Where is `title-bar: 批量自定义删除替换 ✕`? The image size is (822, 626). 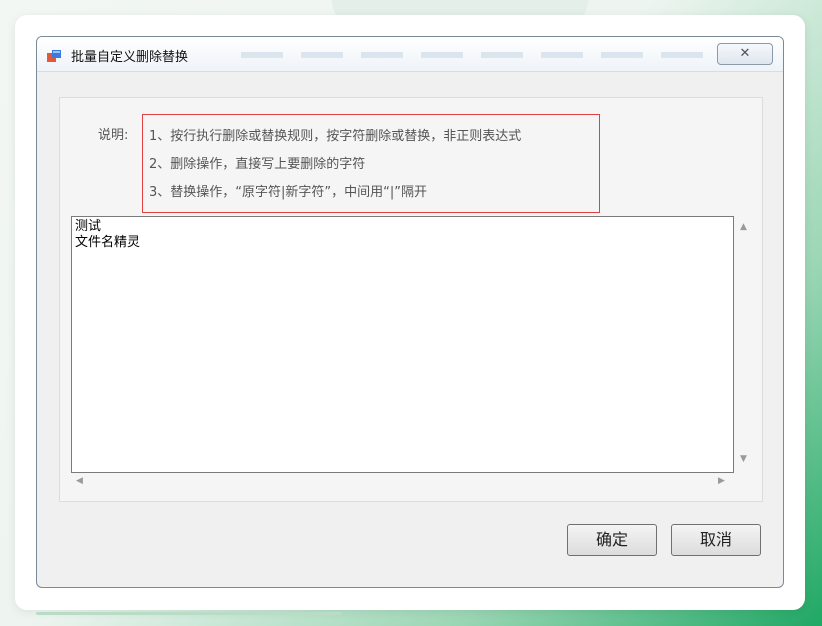
title-bar: 批量自定义删除替换 ✕ is located at coordinates (410, 54).